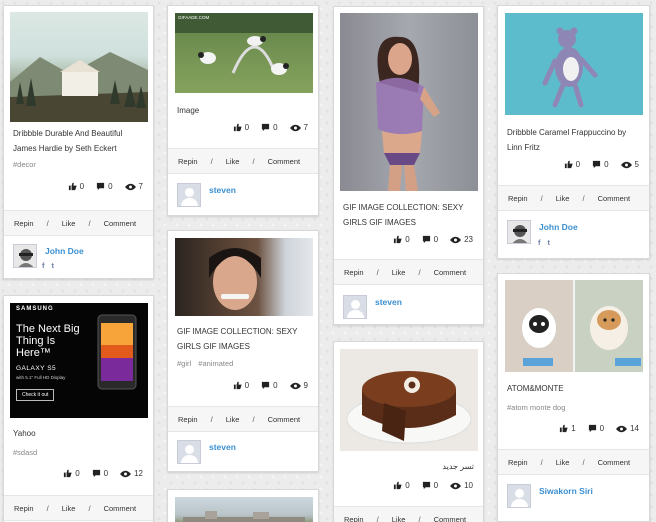 This screenshot has width=656, height=522. I want to click on bear-illustration, so click(570, 67).